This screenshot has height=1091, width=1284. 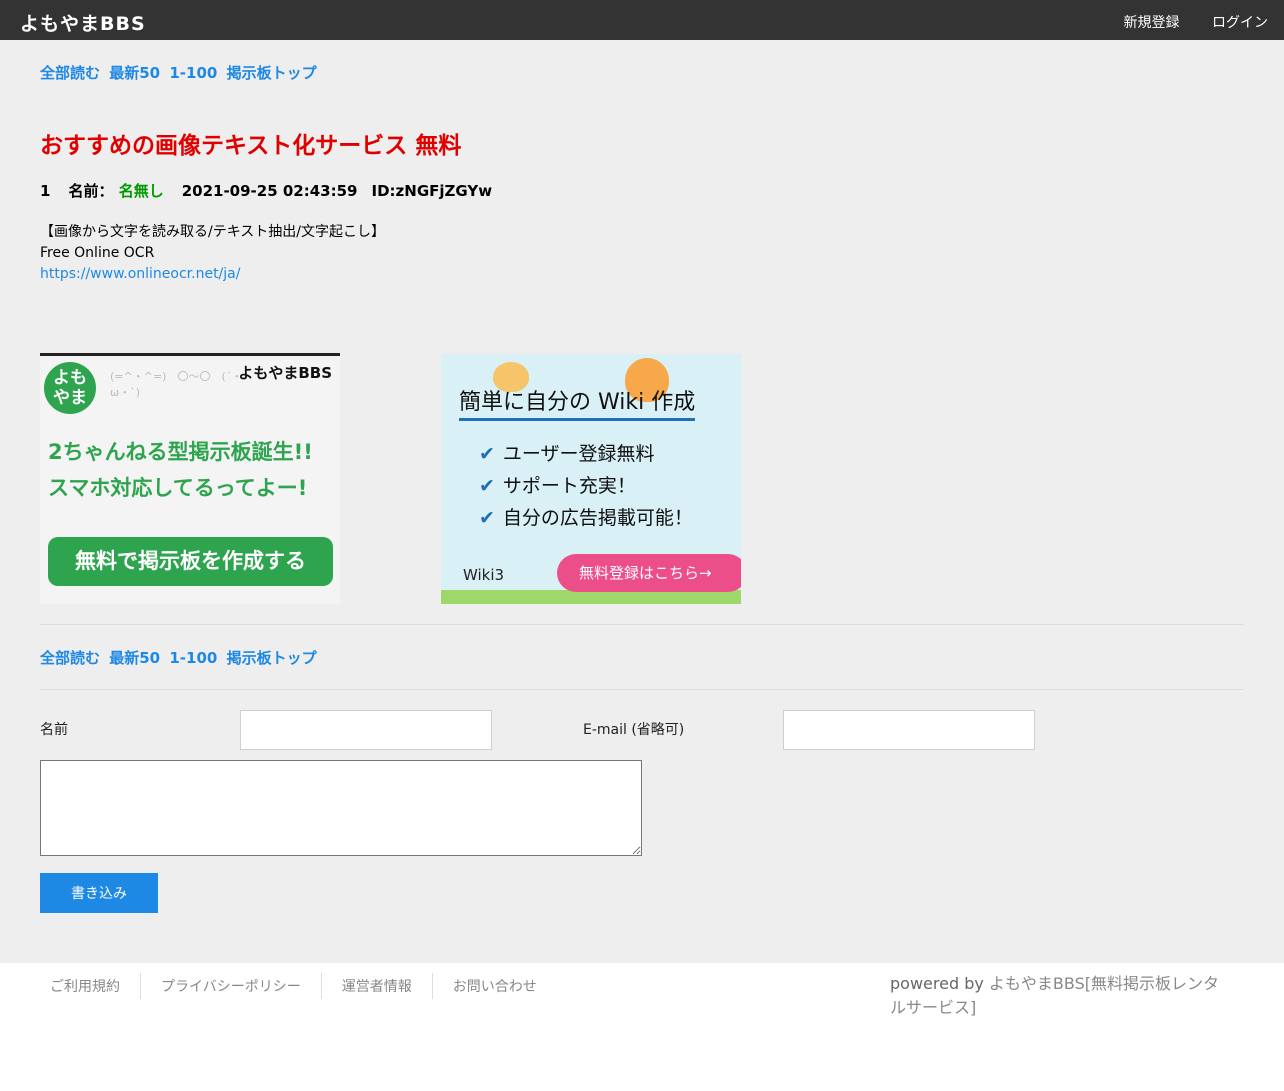 What do you see at coordinates (591, 597) in the screenshot?
I see `grass-decoration` at bounding box center [591, 597].